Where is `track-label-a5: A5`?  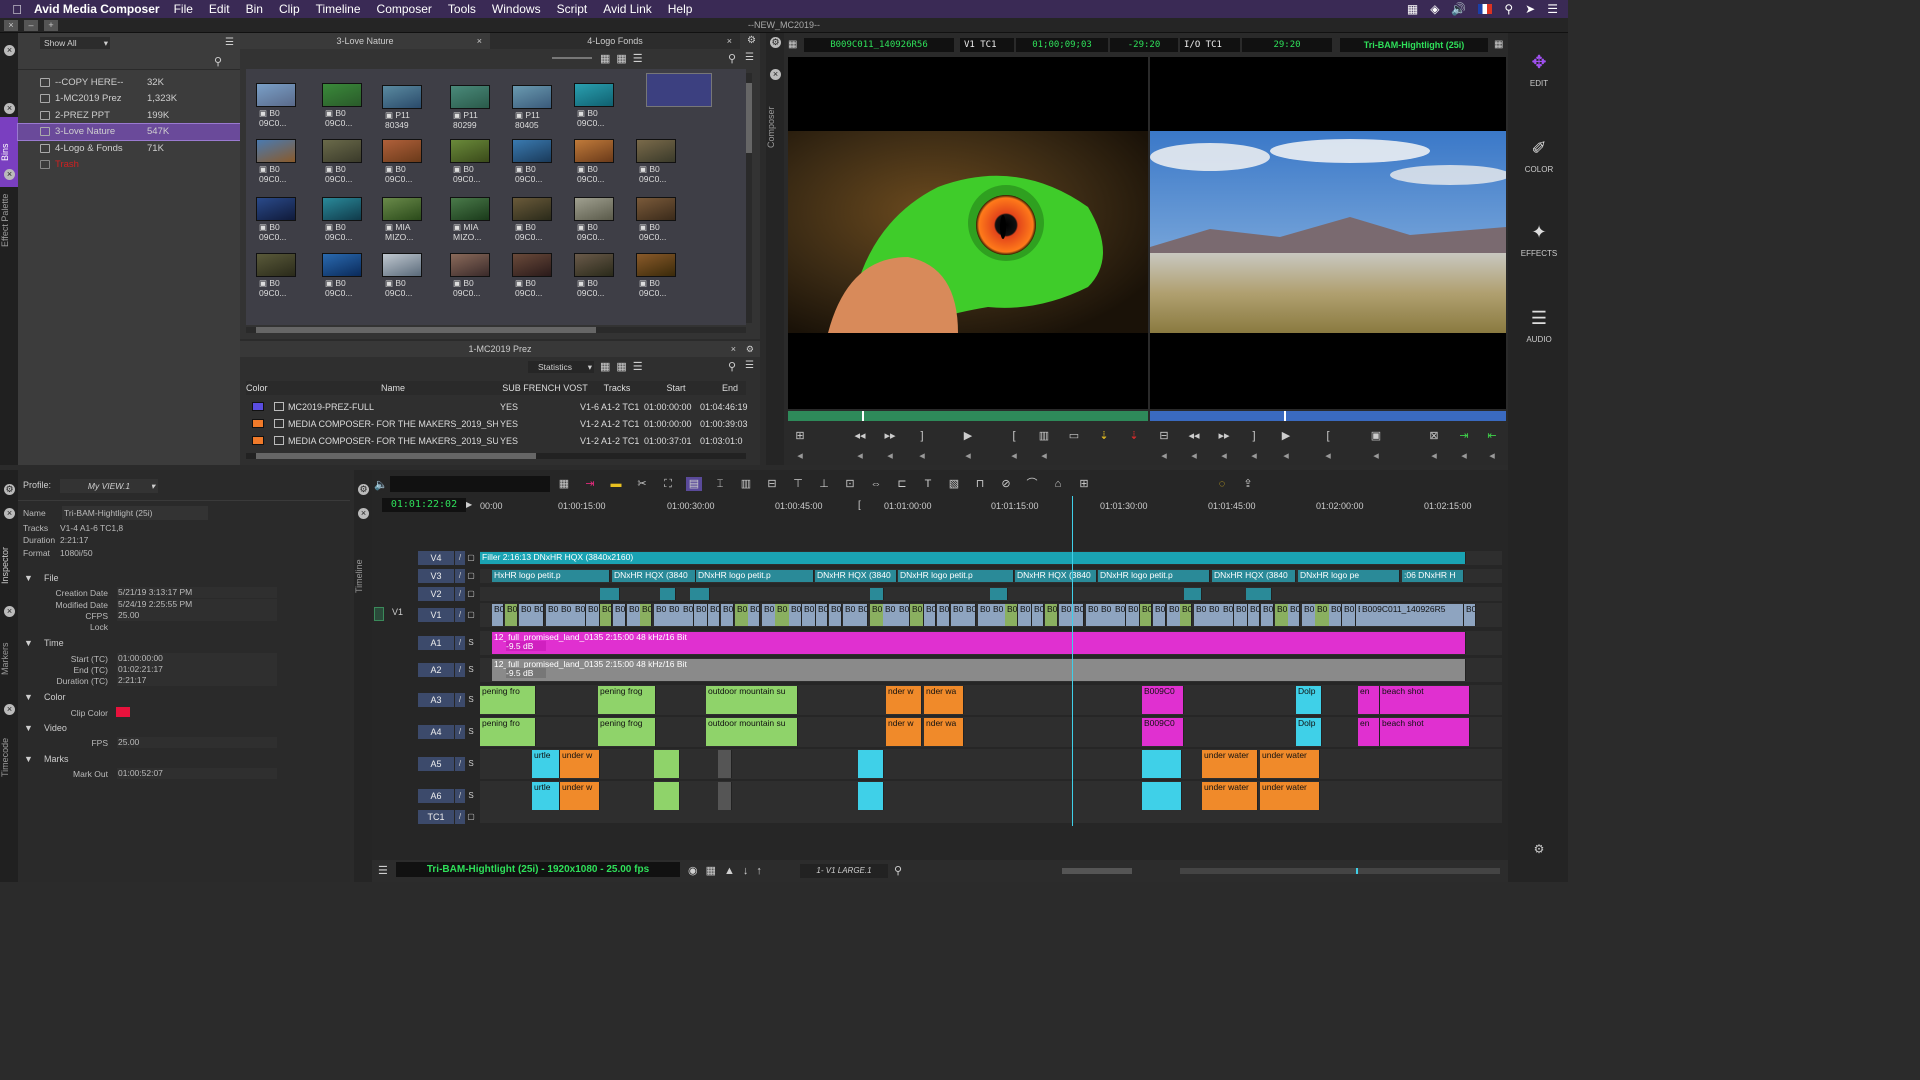 track-label-a5: A5 is located at coordinates (436, 764).